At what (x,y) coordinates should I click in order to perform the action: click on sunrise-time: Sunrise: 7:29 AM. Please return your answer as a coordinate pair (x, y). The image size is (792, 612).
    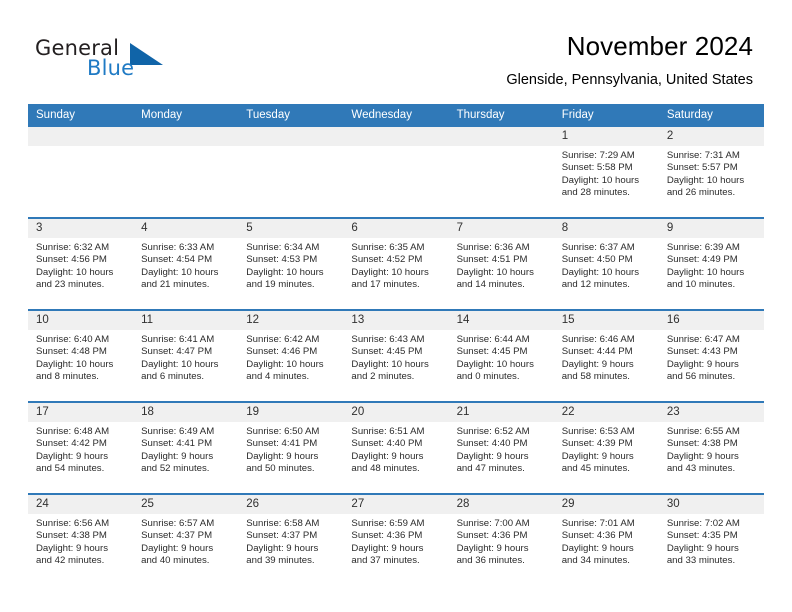
    Looking at the image, I should click on (598, 155).